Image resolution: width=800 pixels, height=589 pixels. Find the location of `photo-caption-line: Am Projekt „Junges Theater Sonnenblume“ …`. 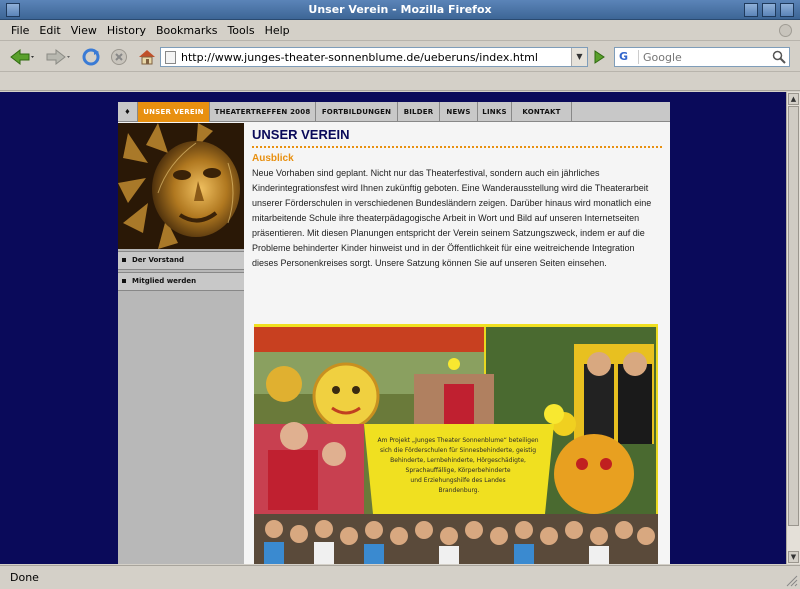

photo-caption-line: Am Projekt „Junges Theater Sonnenblume“ … is located at coordinates (457, 440).